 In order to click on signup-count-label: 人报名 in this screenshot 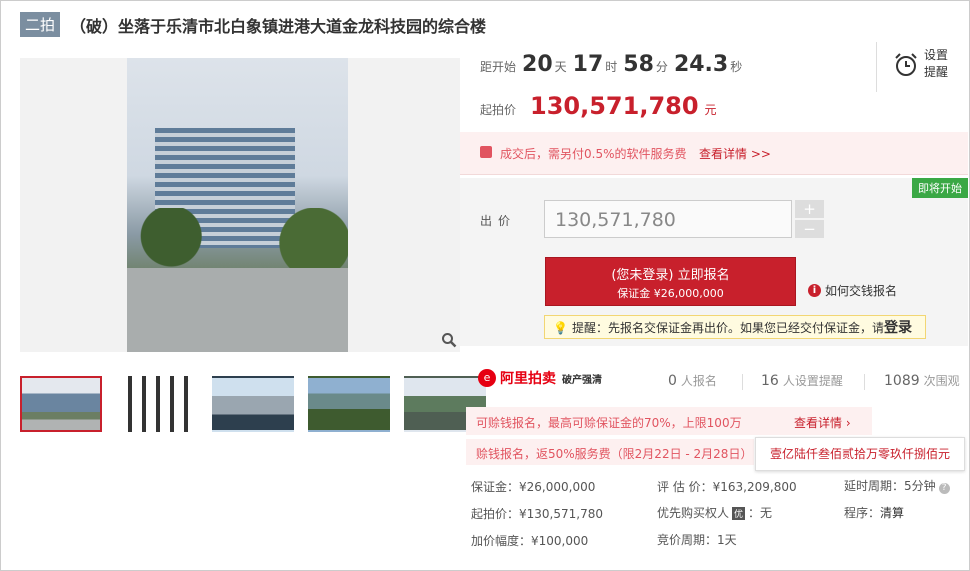, I will do `click(698, 381)`.